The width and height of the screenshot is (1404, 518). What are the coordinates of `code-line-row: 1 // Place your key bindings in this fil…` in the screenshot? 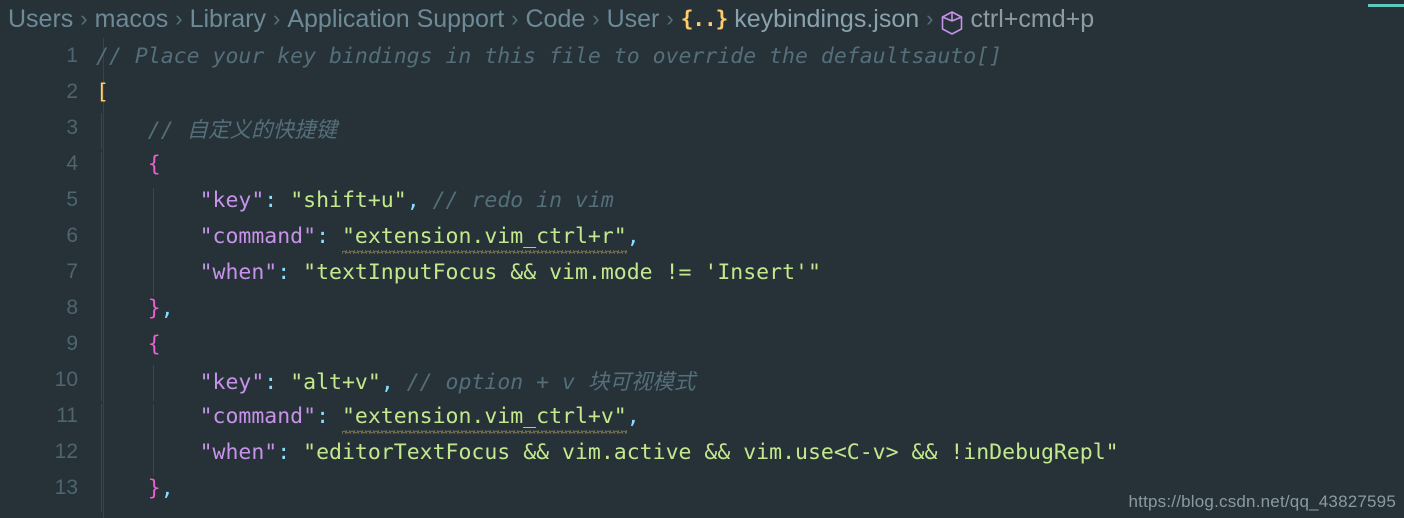 It's located at (702, 56).